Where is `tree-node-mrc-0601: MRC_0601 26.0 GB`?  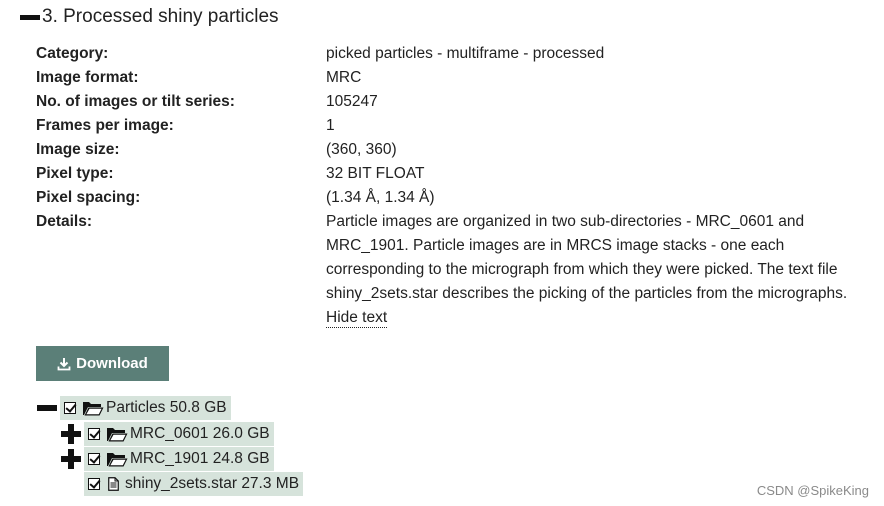
tree-node-mrc-0601: MRC_0601 26.0 GB is located at coordinates (179, 434).